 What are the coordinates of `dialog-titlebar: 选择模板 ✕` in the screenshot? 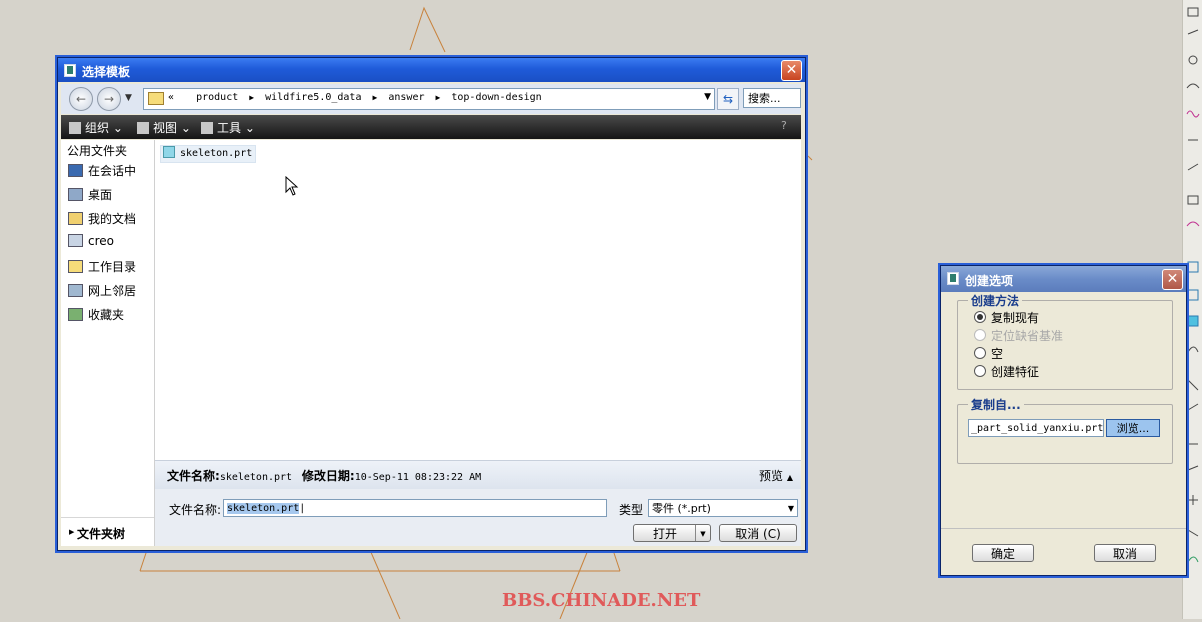 It's located at (431, 70).